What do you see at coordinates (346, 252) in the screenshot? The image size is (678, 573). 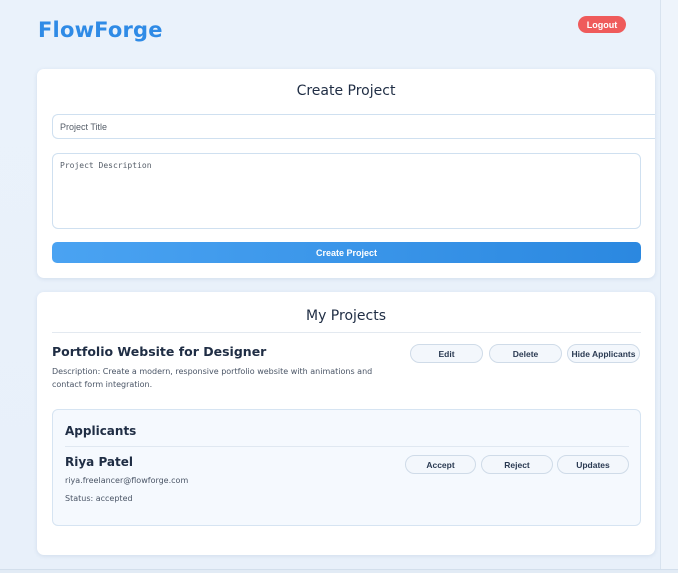 I see `create-project-button: Create Project` at bounding box center [346, 252].